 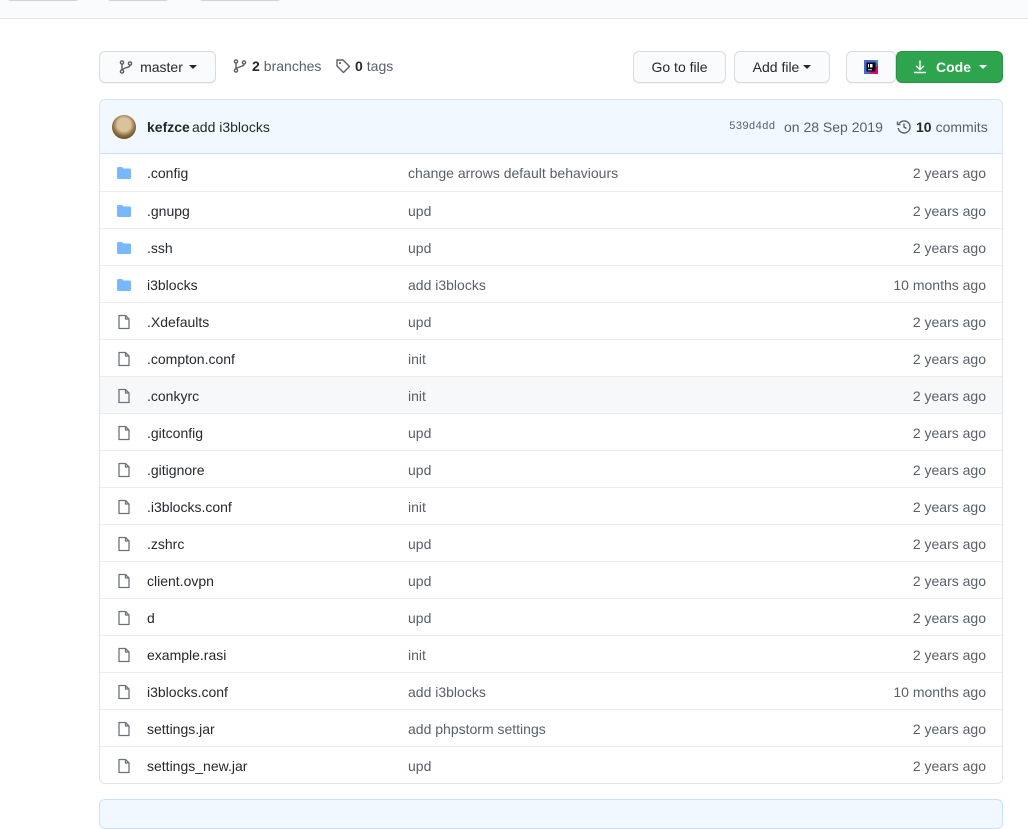 I want to click on file-row: .Xdefaults upd 2 years ago, so click(x=551, y=320).